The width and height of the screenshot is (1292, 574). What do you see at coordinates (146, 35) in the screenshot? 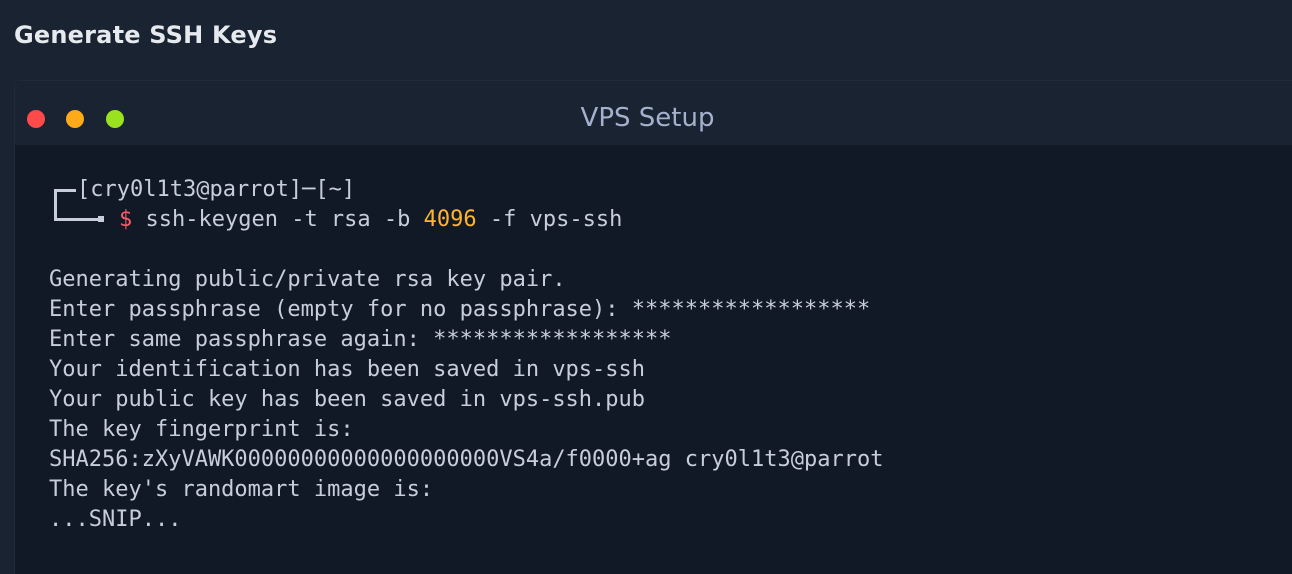
I see `section-title: Generate SSH Keys` at bounding box center [146, 35].